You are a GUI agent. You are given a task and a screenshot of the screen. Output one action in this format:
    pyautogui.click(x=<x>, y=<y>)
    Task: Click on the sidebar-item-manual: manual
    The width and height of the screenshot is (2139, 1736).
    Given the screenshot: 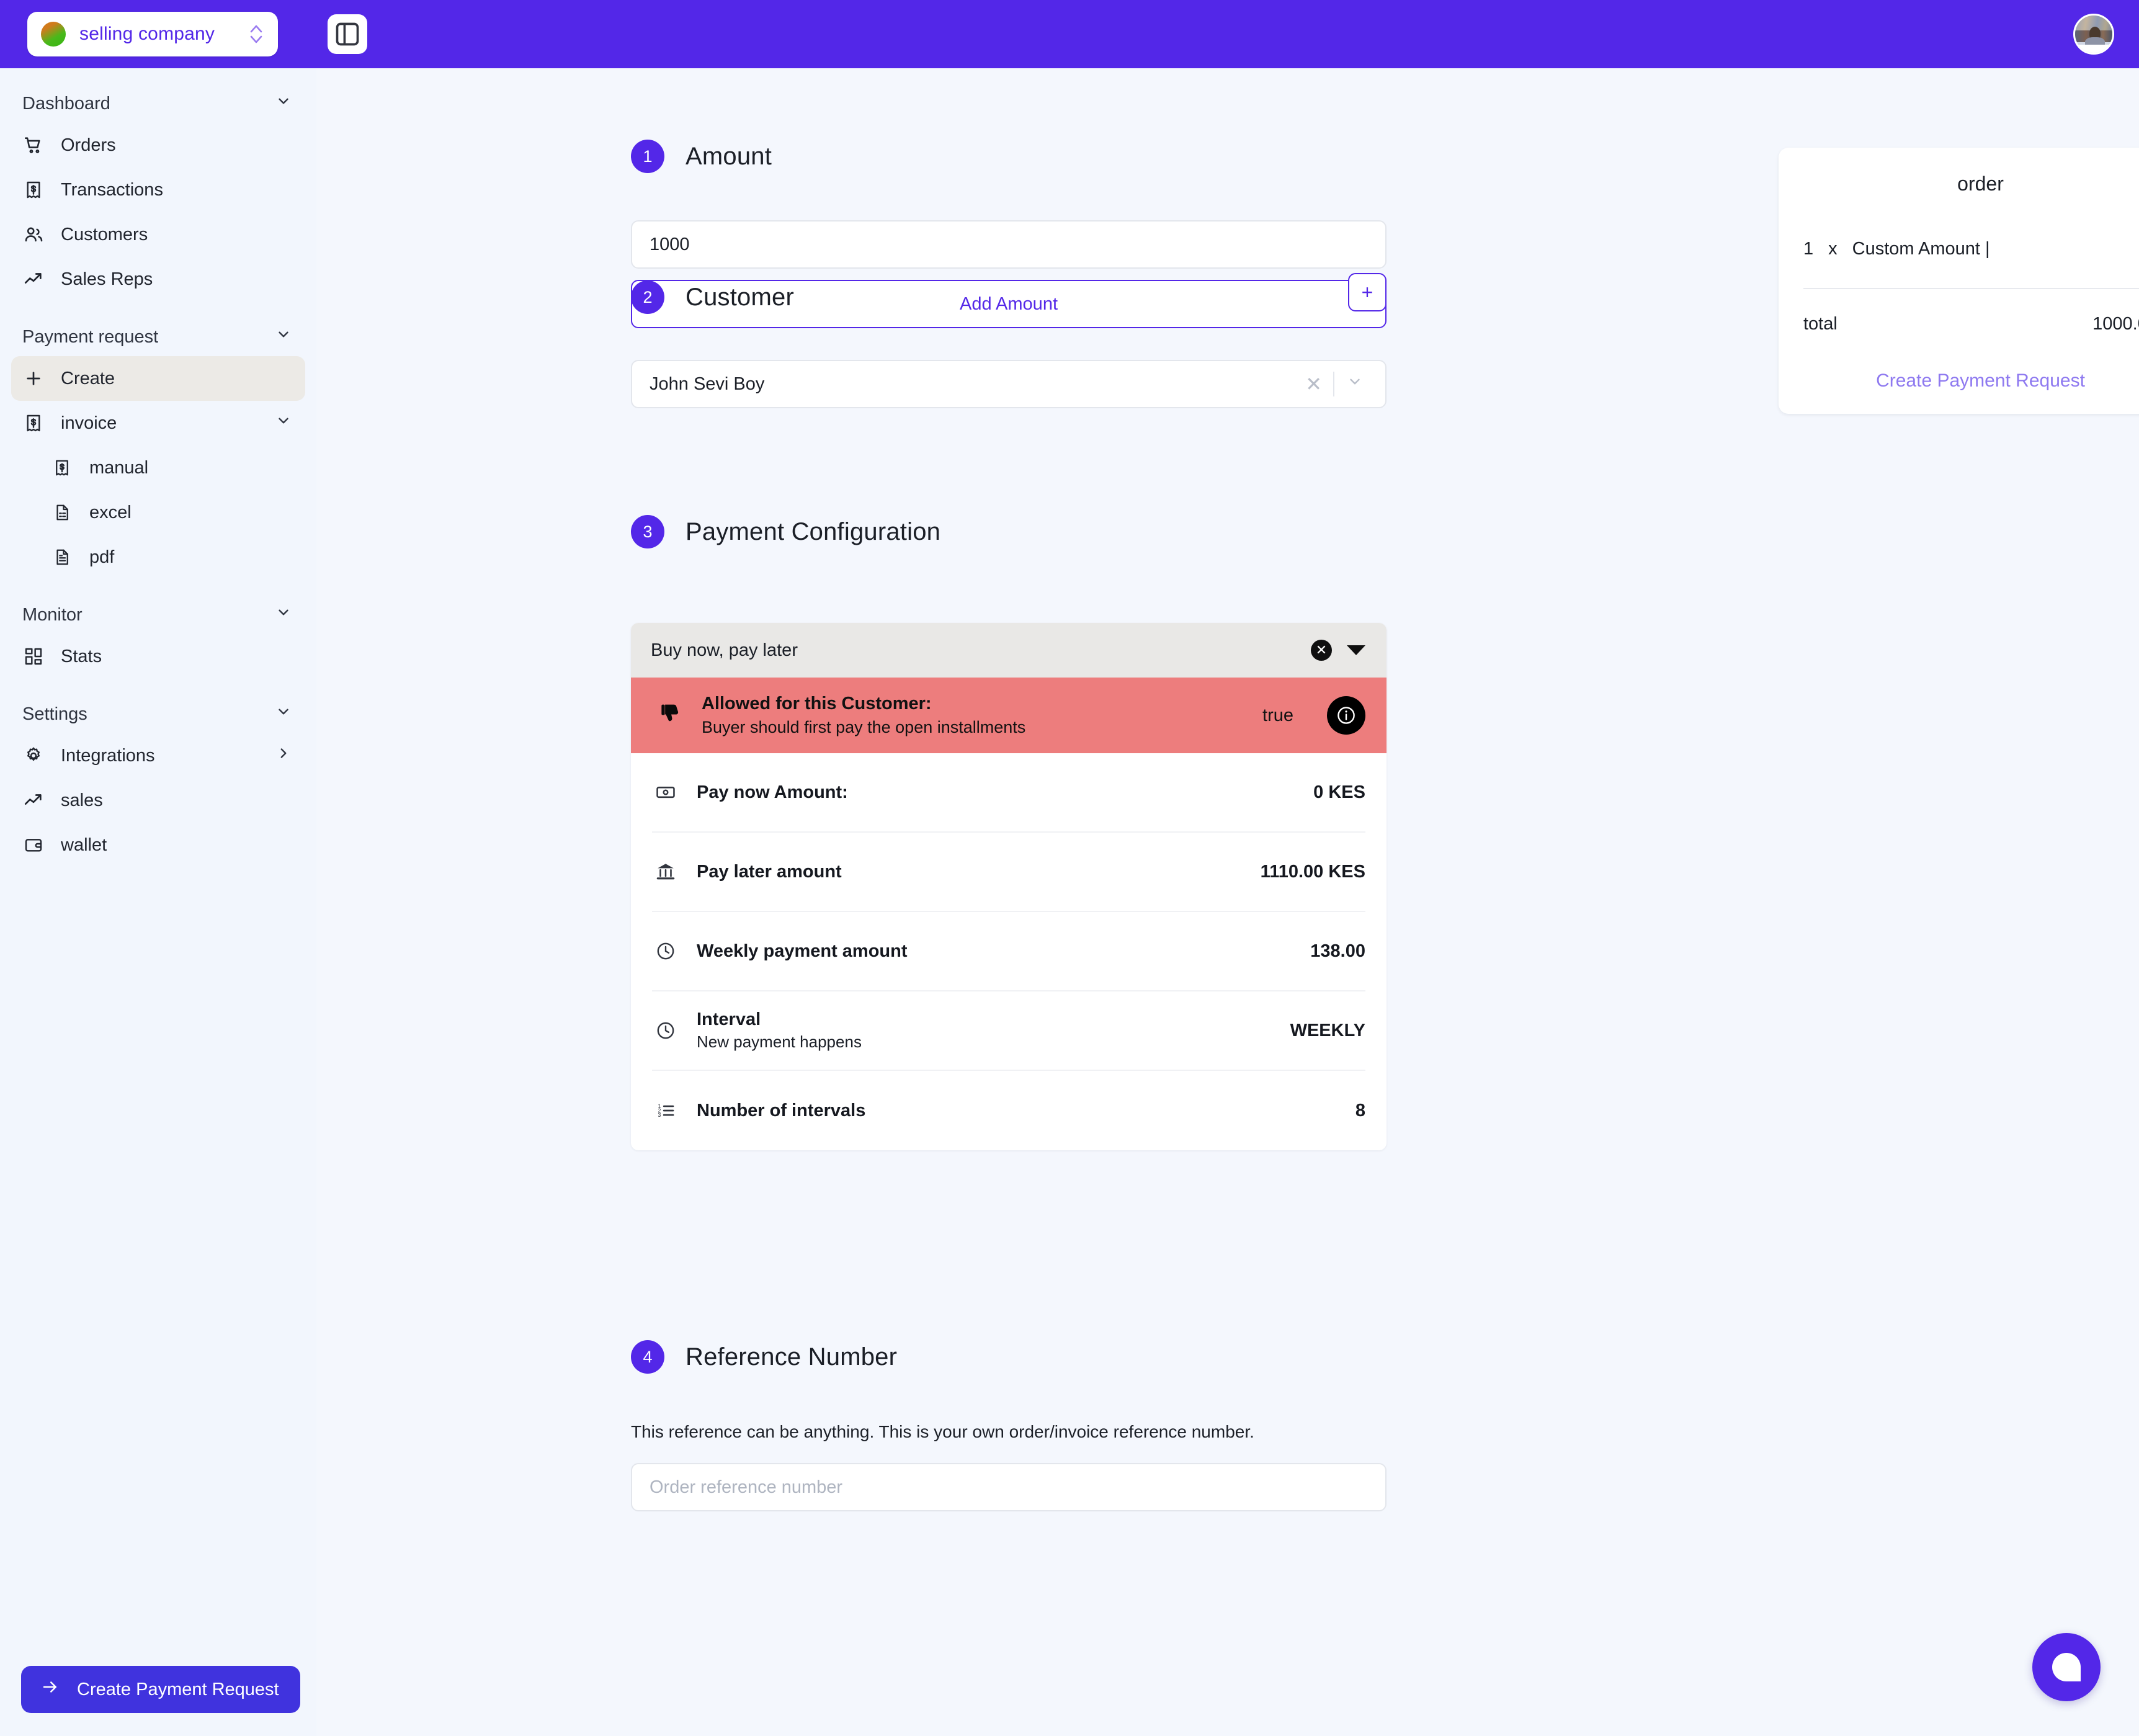 What is the action you would take?
    pyautogui.click(x=158, y=467)
    